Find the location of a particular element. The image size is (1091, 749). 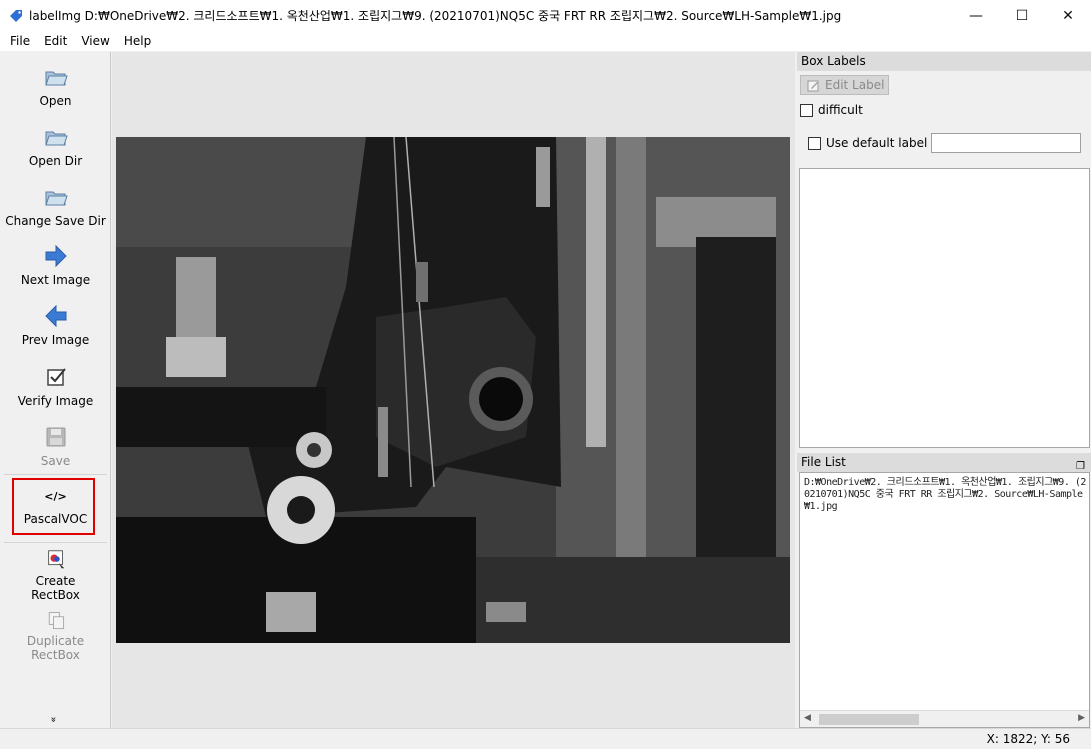

duplicate-rectbox-label-2: RectBox is located at coordinates (55, 655).